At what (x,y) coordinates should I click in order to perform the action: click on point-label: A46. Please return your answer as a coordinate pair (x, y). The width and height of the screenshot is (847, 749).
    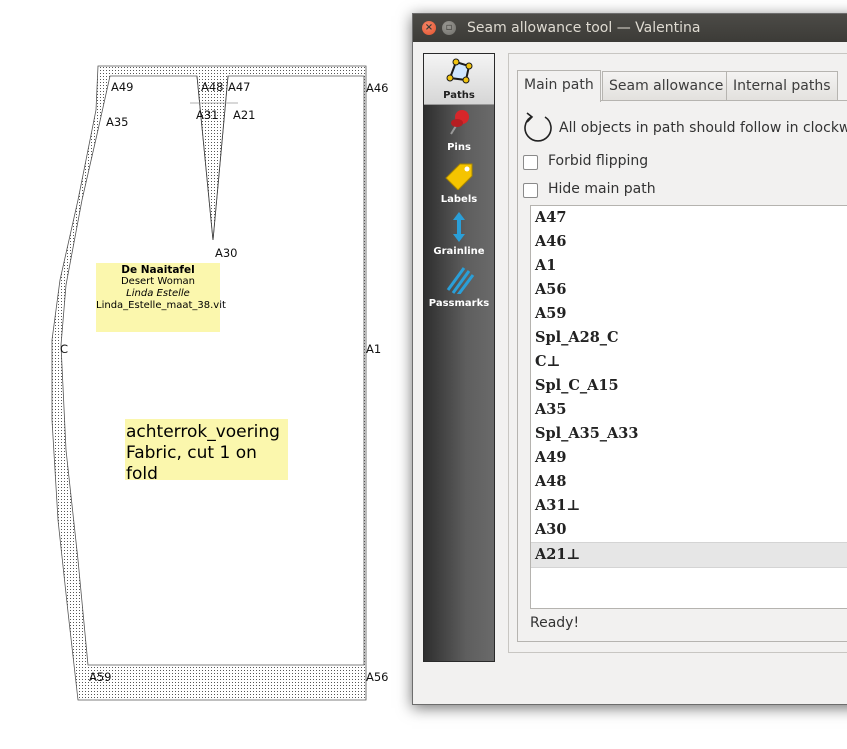
    Looking at the image, I should click on (377, 88).